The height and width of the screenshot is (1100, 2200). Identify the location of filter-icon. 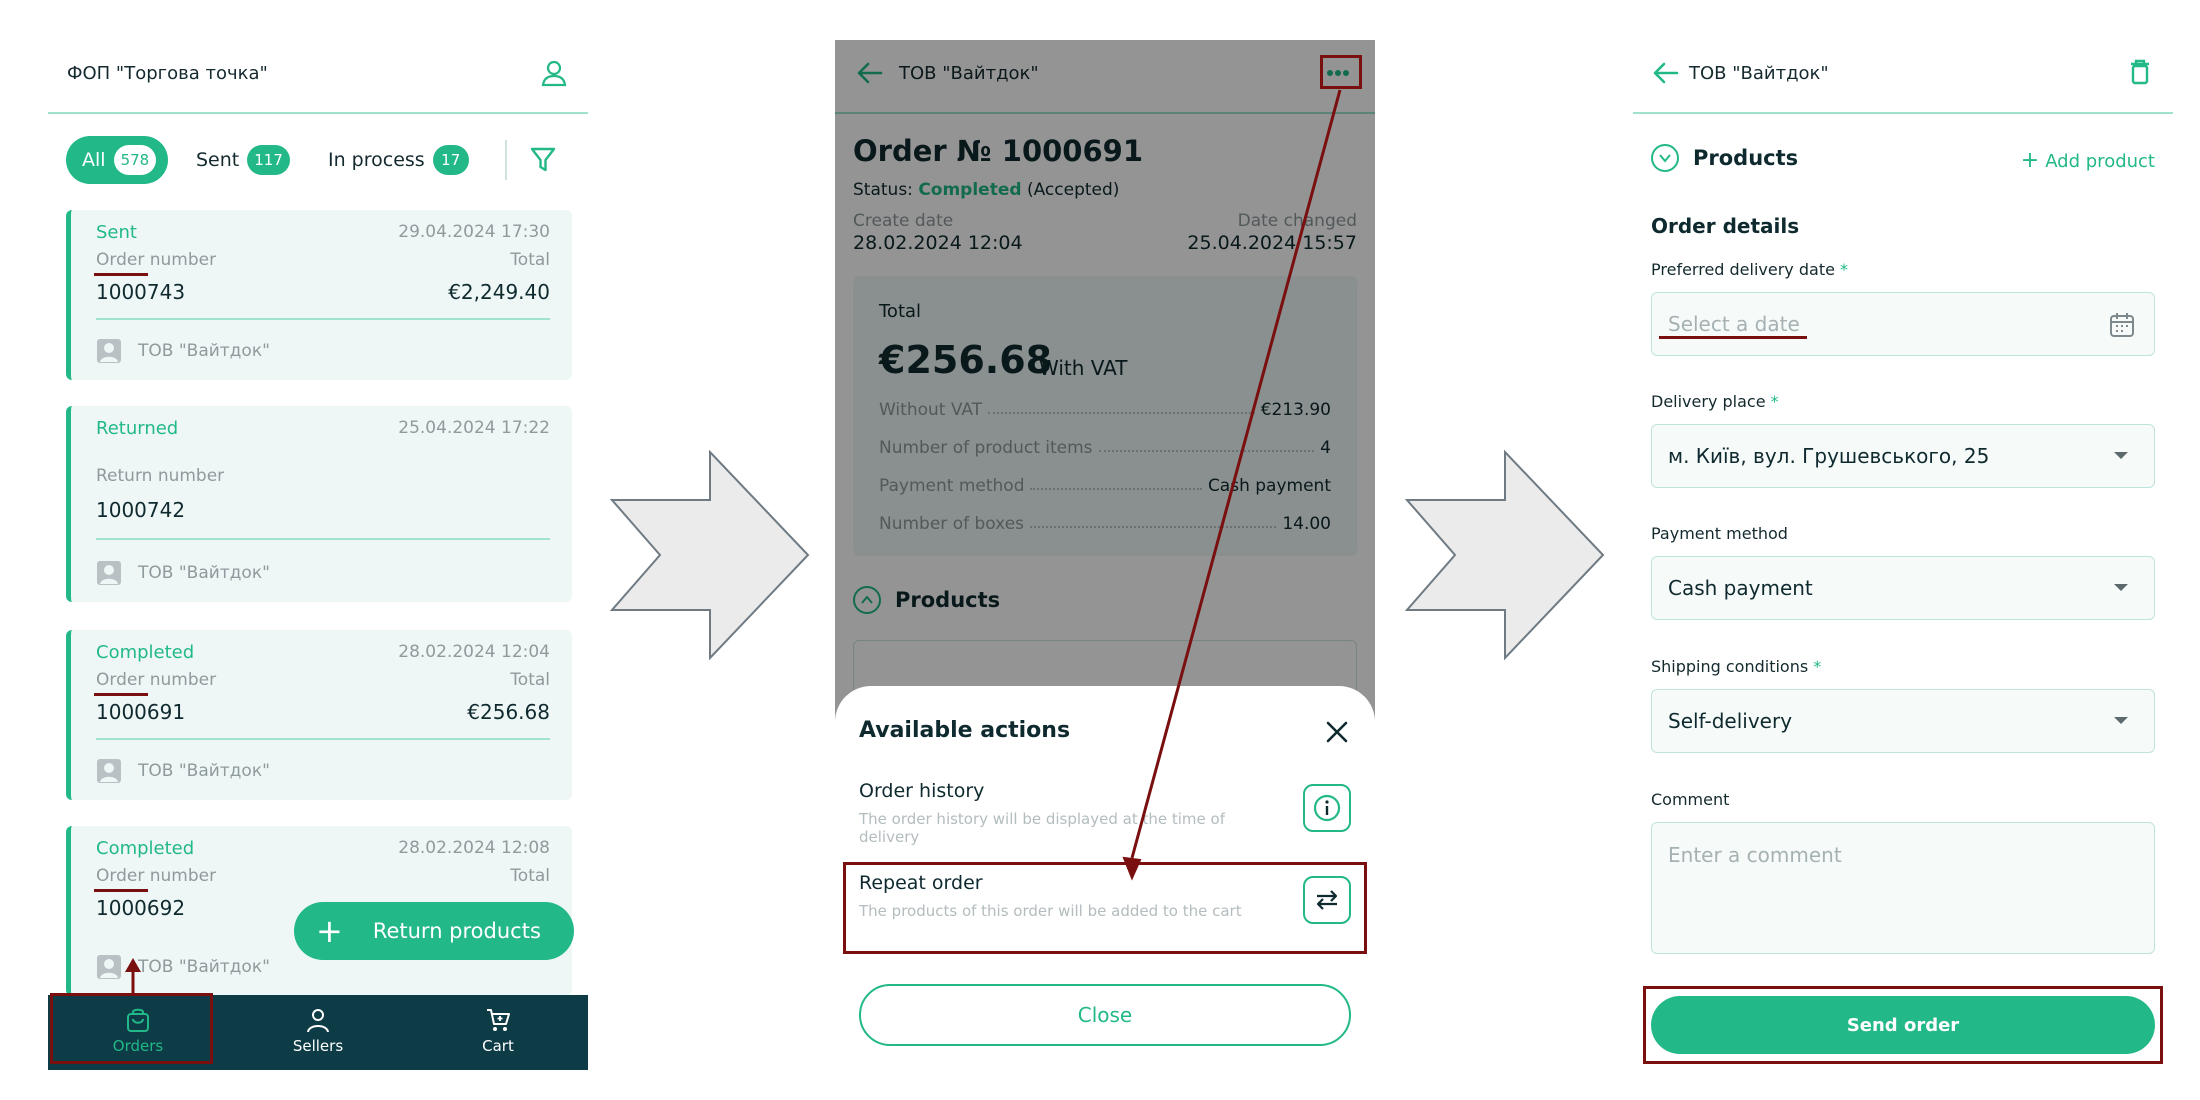
(543, 159).